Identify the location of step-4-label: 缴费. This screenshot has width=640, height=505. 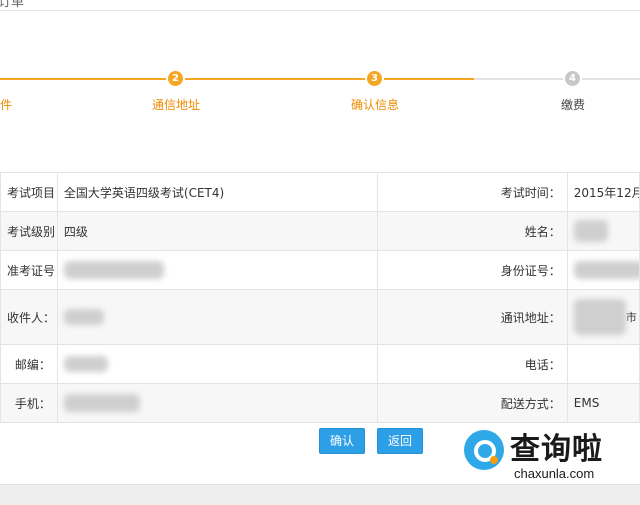
(573, 105).